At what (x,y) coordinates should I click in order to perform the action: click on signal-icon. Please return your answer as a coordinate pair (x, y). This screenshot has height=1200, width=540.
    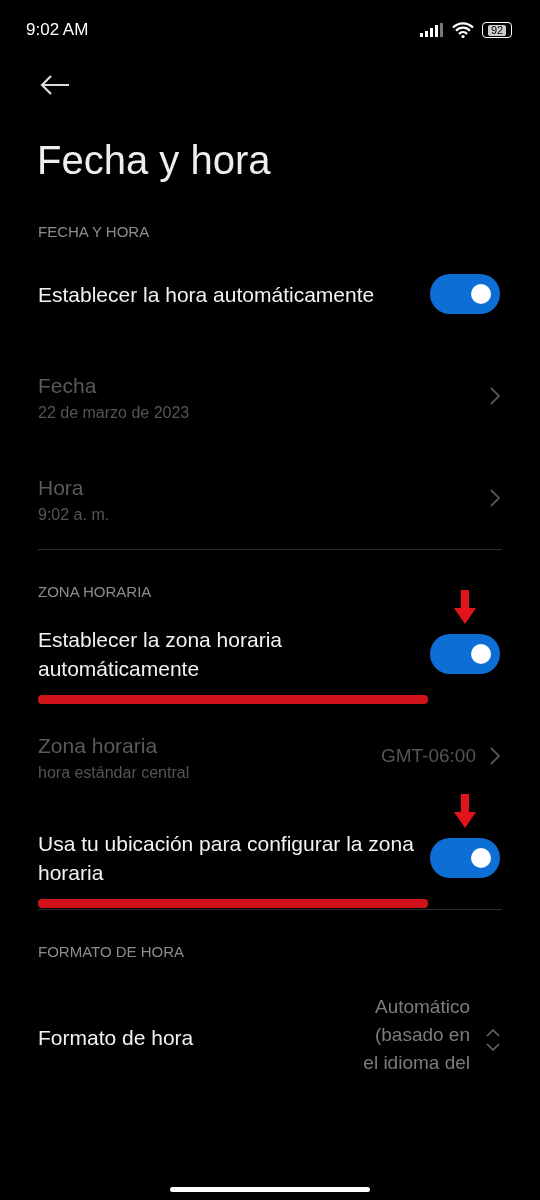
    Looking at the image, I should click on (432, 30).